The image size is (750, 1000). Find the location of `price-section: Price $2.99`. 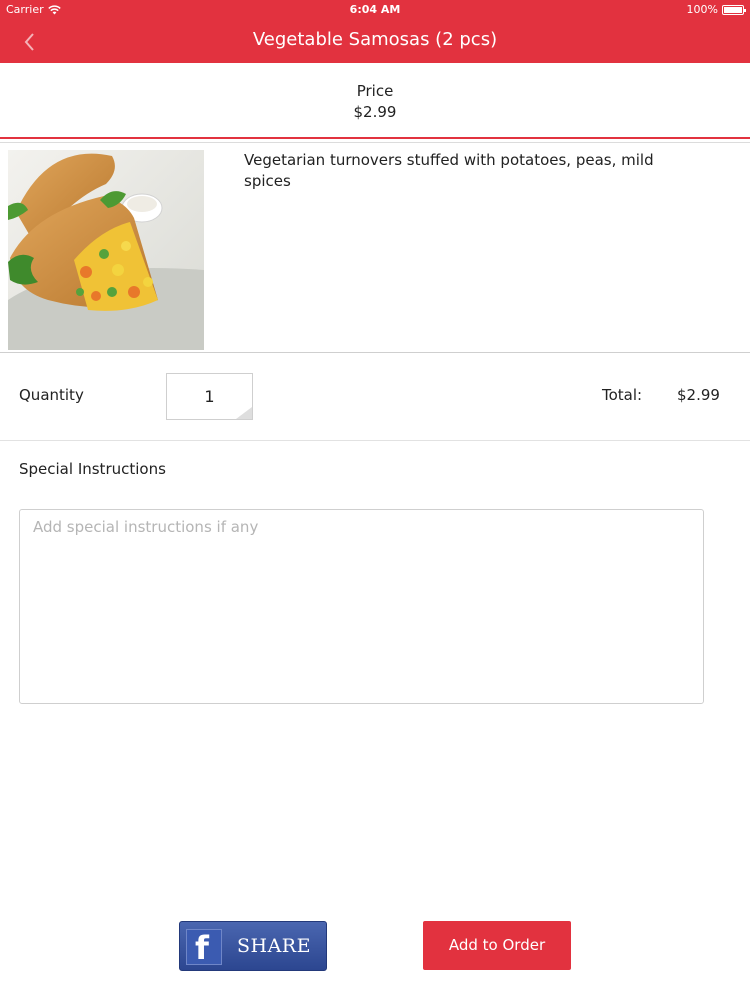

price-section: Price $2.99 is located at coordinates (375, 101).